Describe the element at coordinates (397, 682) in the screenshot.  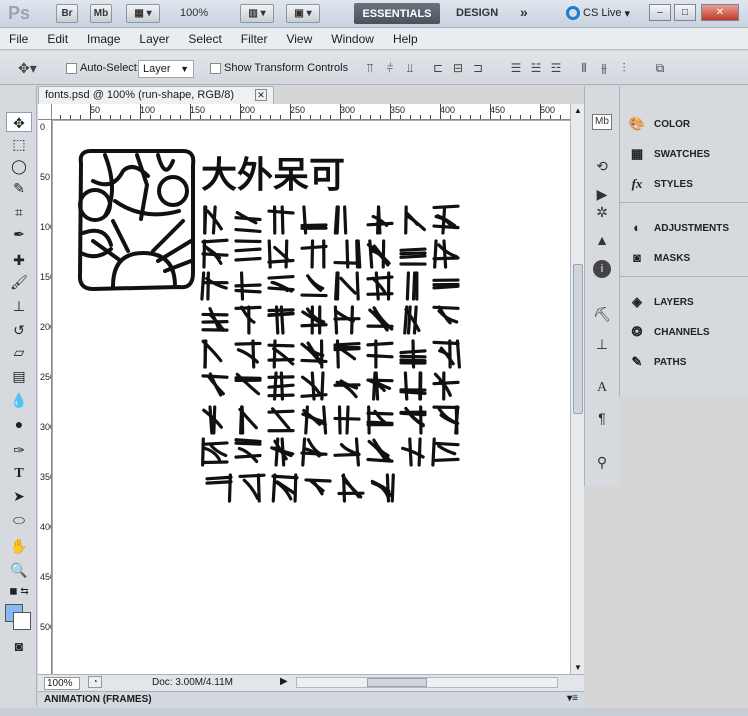
I see `horizontal-scrollbar-thumb` at that location.